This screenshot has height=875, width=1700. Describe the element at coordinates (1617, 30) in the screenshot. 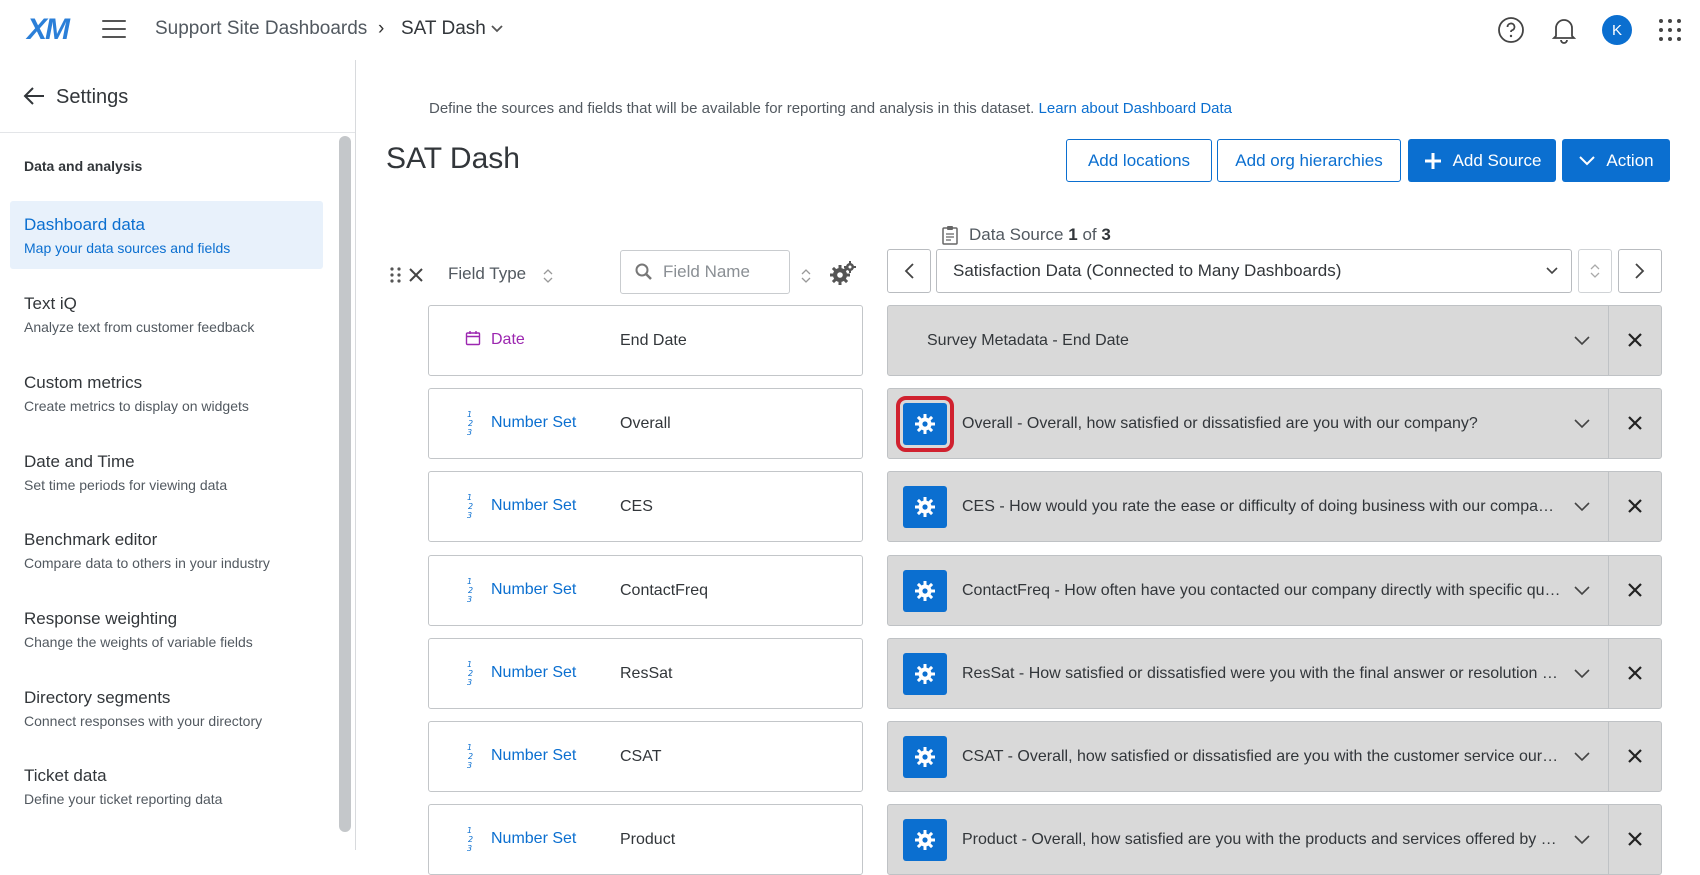

I see `user-avatar: K` at that location.